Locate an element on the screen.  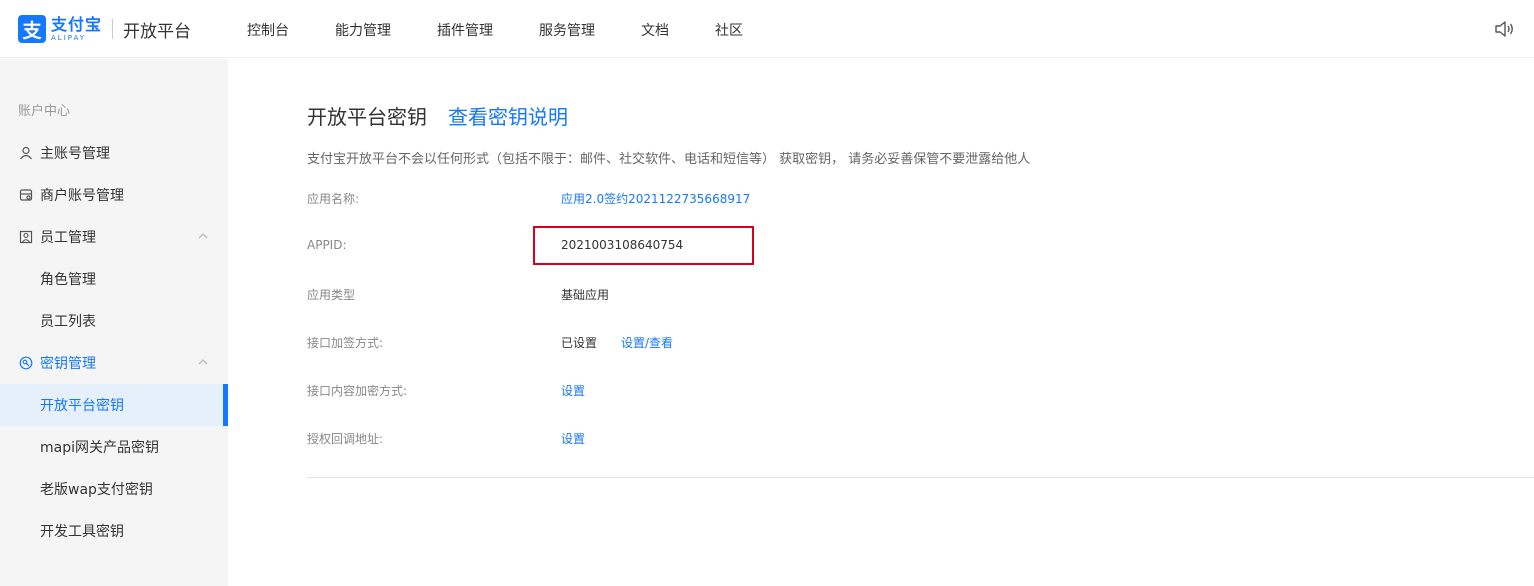
sidebar-item-open-platform-keys: 开放平台密钥 is located at coordinates (114, 405).